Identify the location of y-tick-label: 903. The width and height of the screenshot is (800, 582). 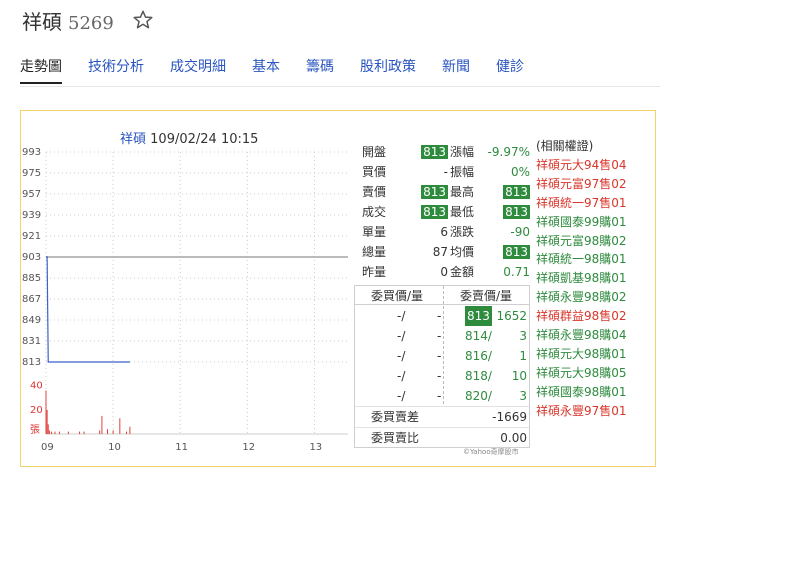
(31, 257).